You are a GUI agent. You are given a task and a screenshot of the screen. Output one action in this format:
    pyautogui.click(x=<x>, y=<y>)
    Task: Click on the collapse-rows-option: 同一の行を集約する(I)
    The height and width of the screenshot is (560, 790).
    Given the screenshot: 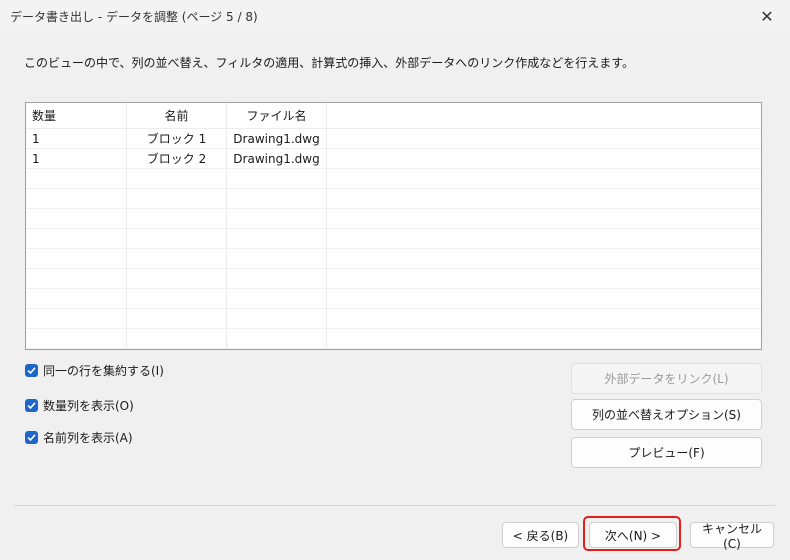 What is the action you would take?
    pyautogui.click(x=94, y=370)
    